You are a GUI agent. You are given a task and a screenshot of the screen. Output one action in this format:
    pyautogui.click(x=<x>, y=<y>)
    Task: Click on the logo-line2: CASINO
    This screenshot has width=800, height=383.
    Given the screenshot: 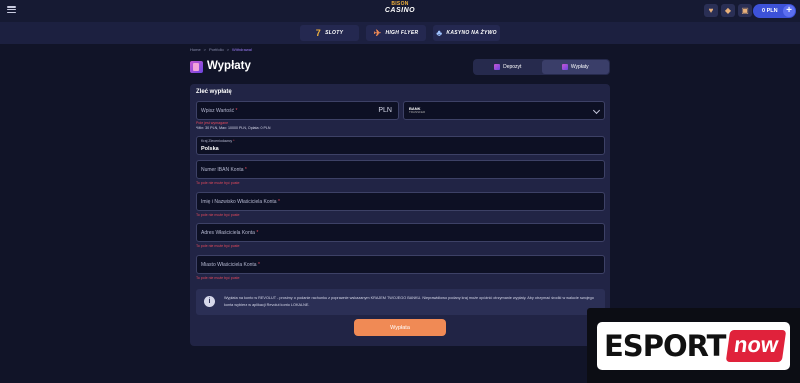 What is the action you would take?
    pyautogui.click(x=400, y=10)
    